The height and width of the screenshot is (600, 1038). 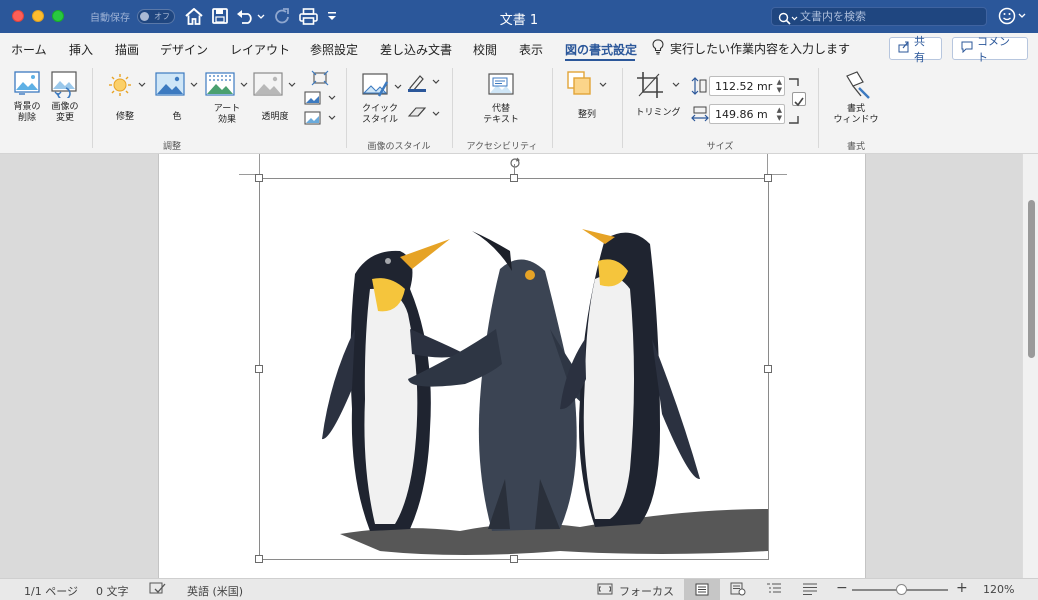 What do you see at coordinates (58, 16) in the screenshot?
I see `maximize-window-button` at bounding box center [58, 16].